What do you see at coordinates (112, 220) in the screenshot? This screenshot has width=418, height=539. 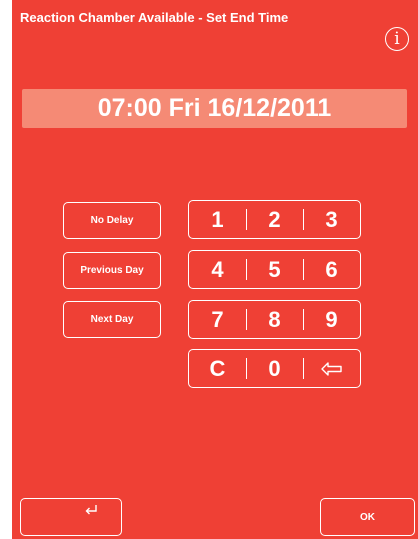 I see `no-delay-button: No Delay` at bounding box center [112, 220].